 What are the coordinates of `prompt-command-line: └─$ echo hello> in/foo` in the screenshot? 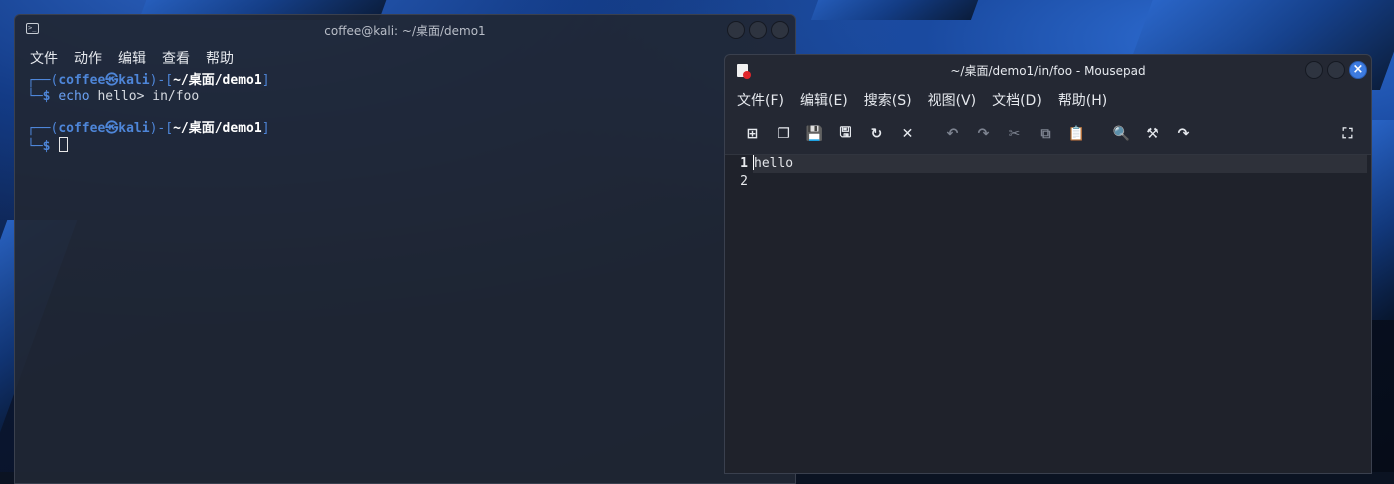 It's located at (113, 96).